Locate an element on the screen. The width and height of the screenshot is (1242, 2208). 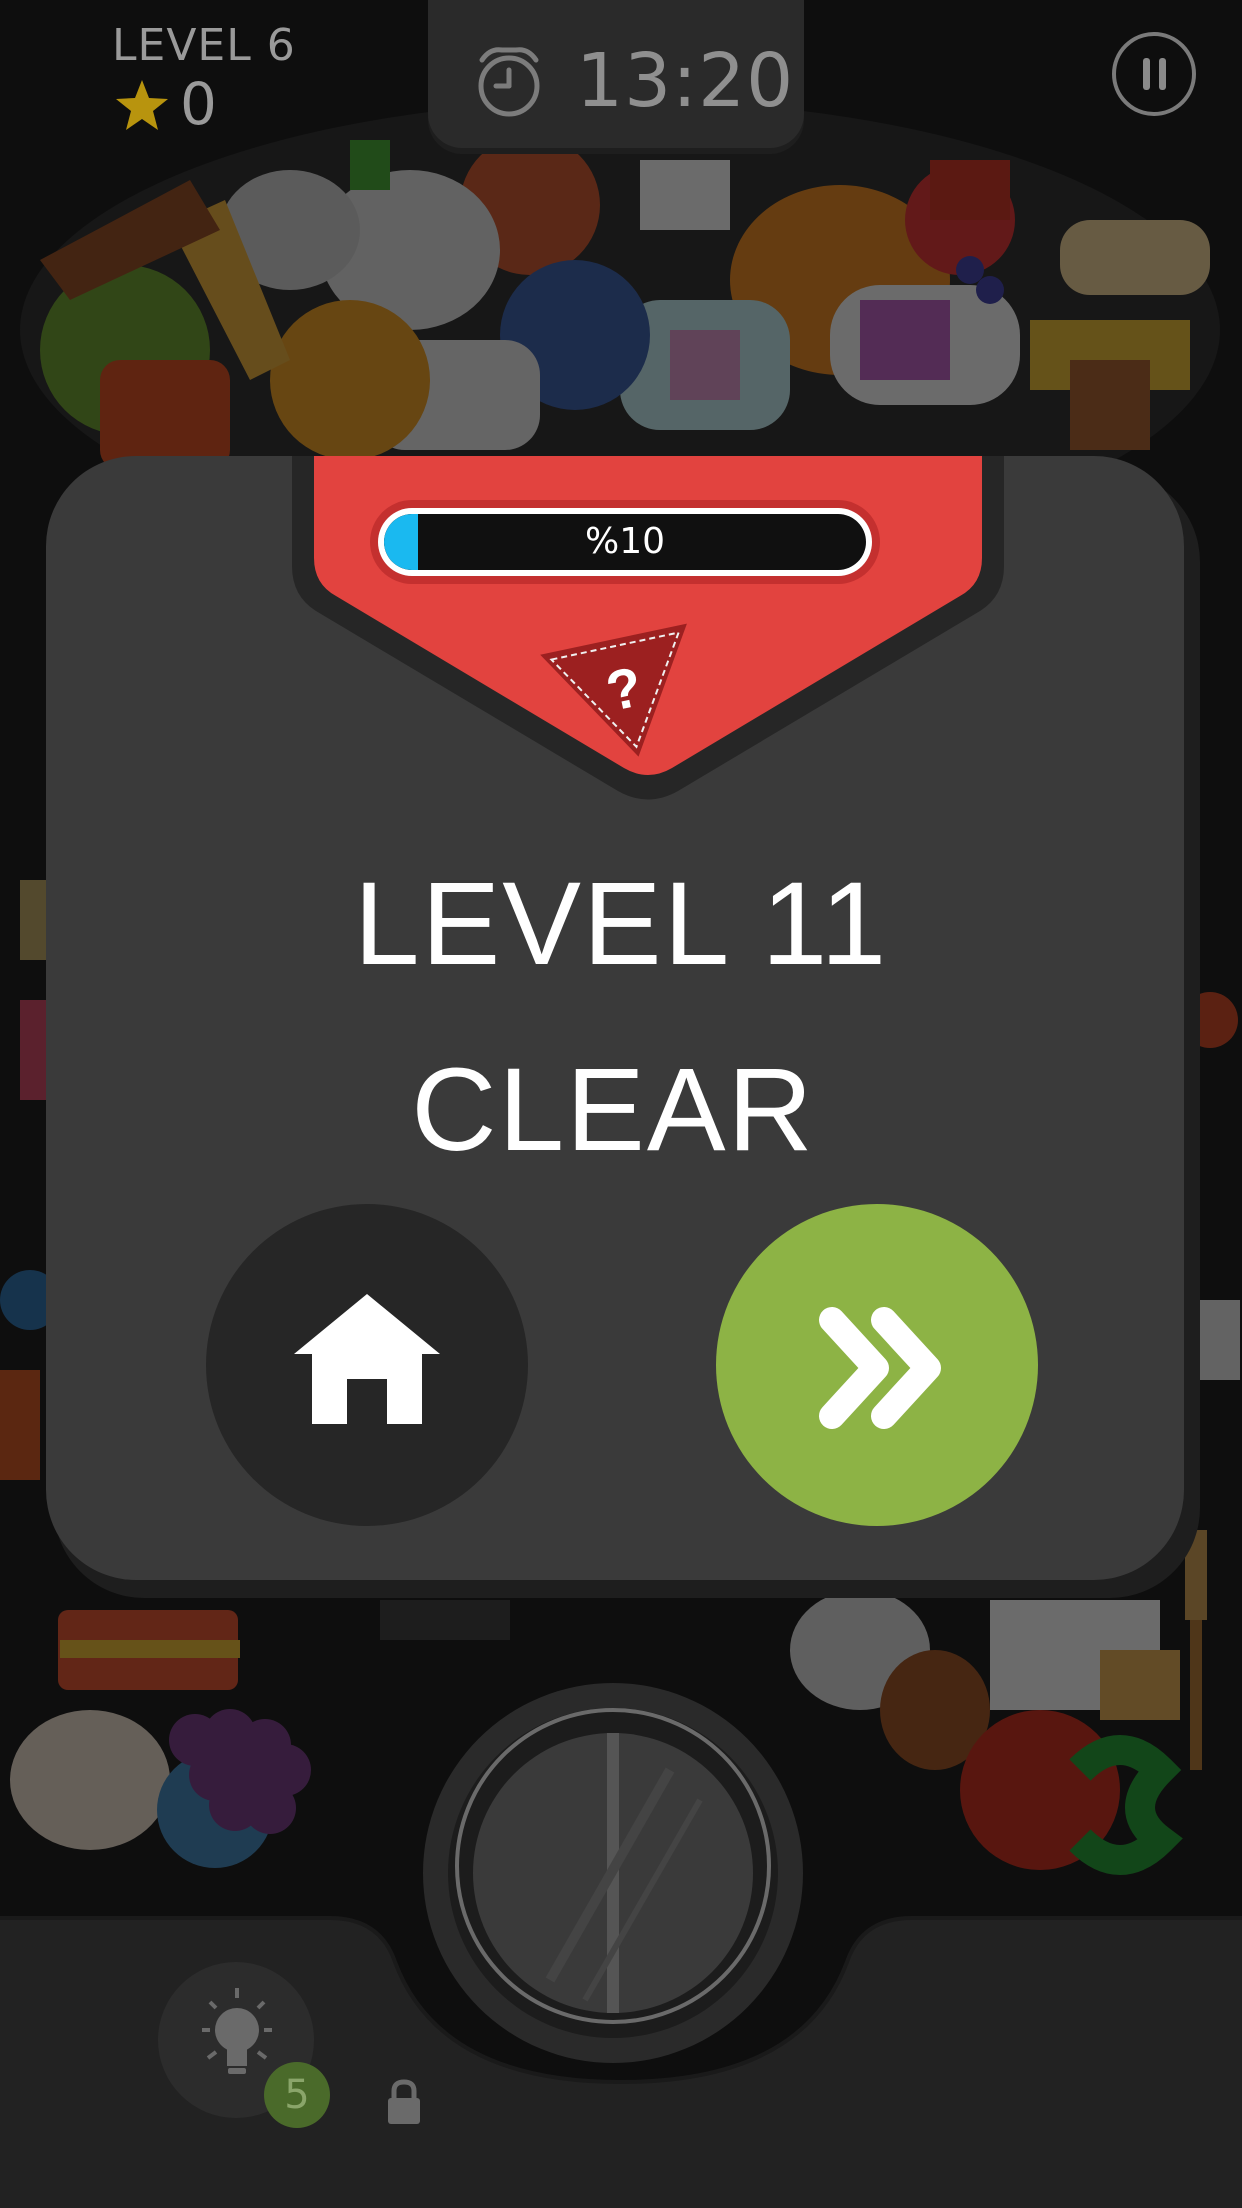
question-badge-icon: ? is located at coordinates (613, 690).